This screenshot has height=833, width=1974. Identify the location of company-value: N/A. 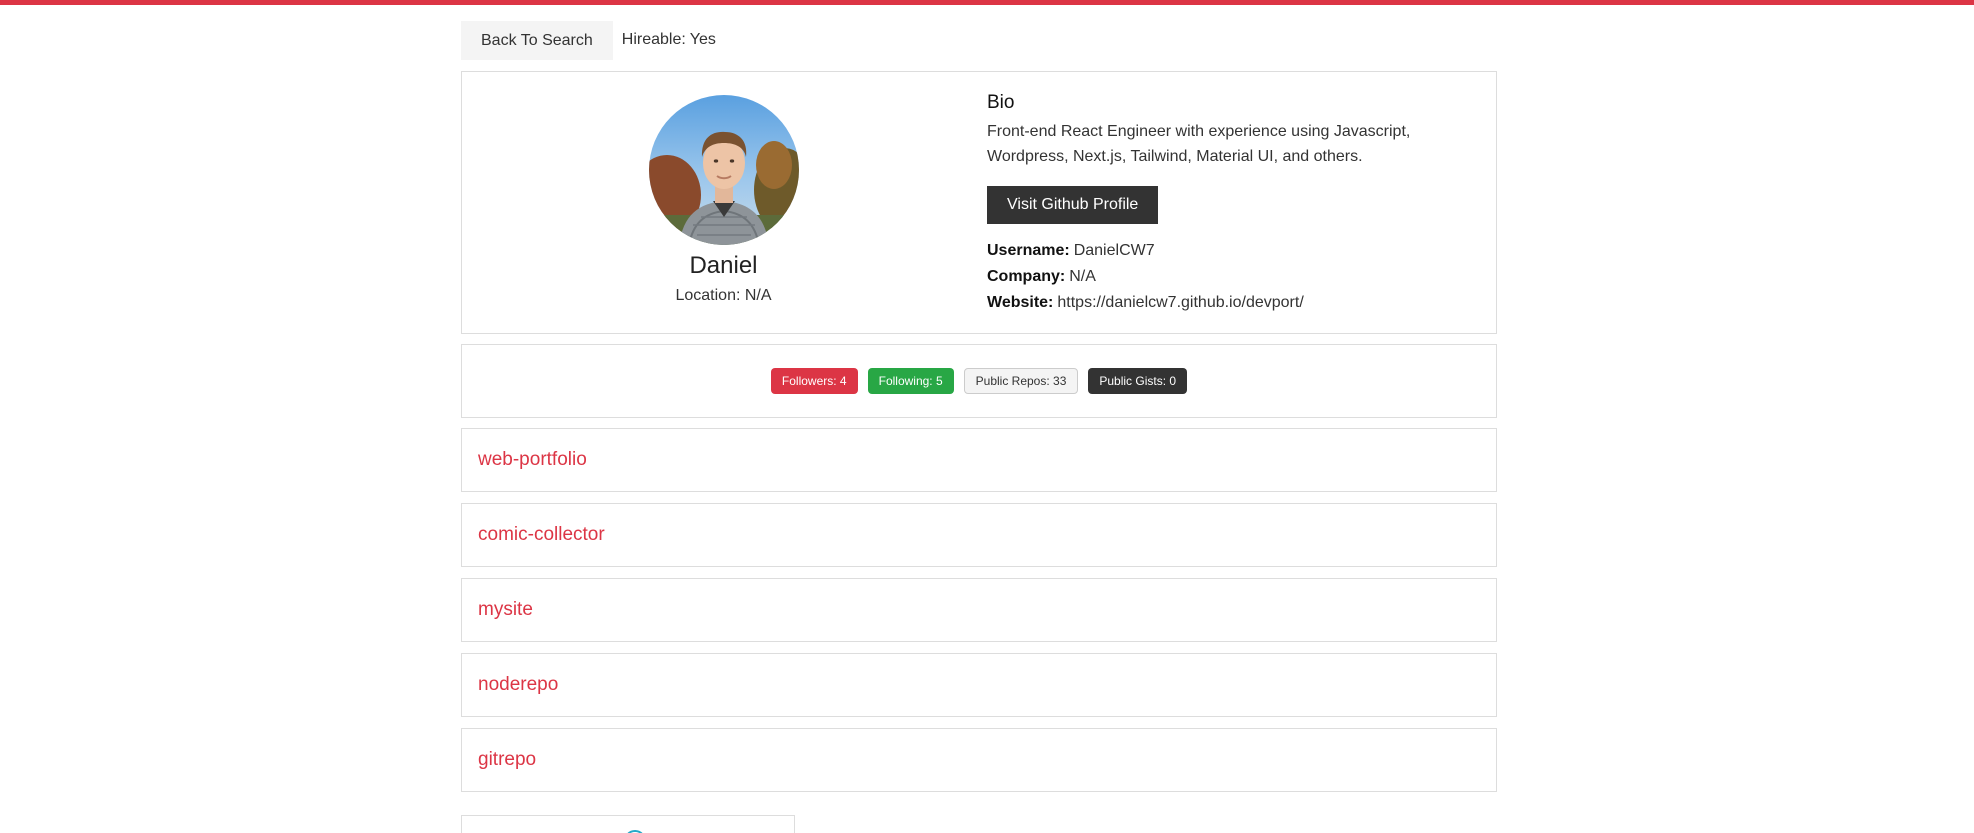
(1082, 276).